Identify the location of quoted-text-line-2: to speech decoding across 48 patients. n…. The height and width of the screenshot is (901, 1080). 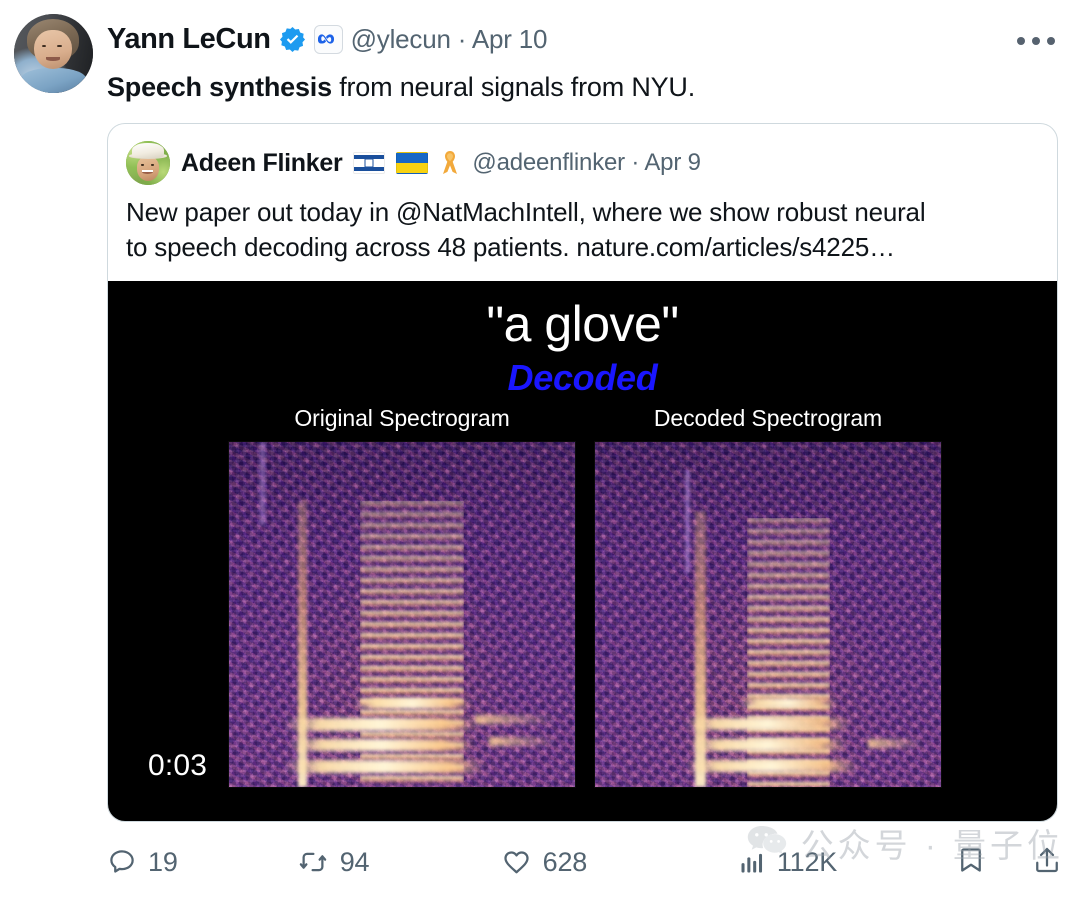
(510, 247).